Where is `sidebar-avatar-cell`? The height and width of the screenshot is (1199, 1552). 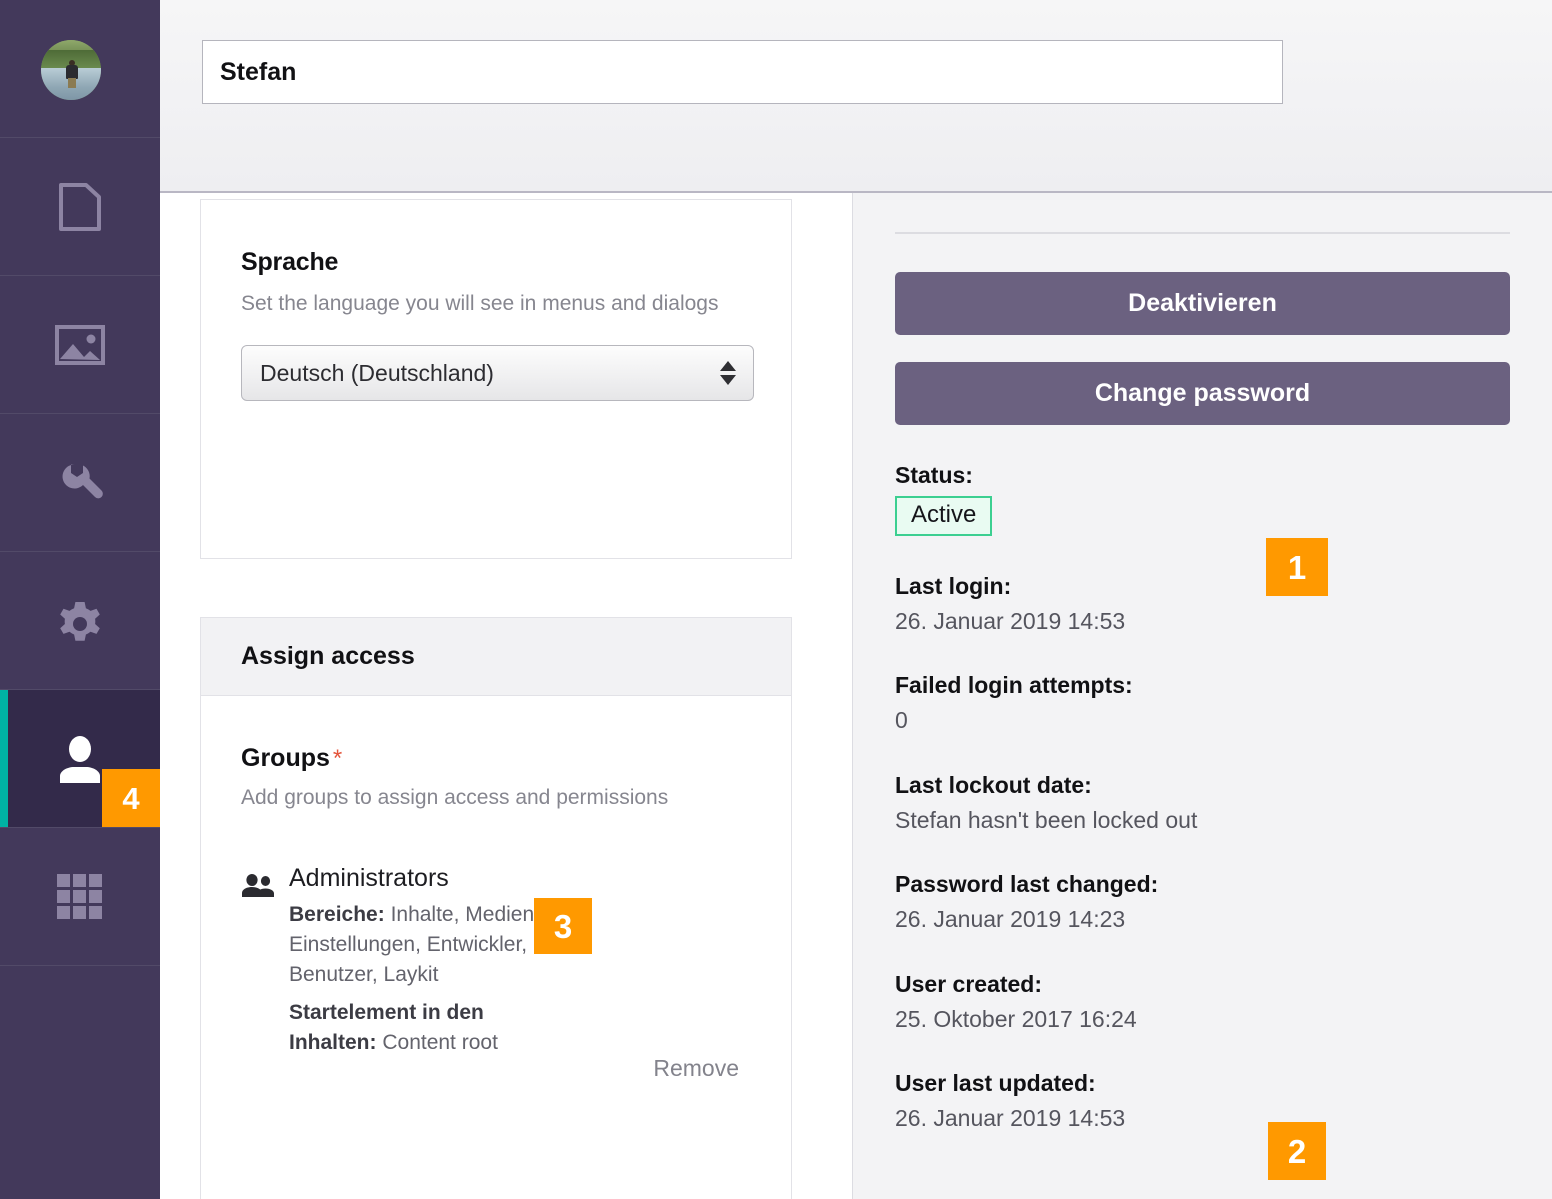
sidebar-avatar-cell is located at coordinates (80, 69).